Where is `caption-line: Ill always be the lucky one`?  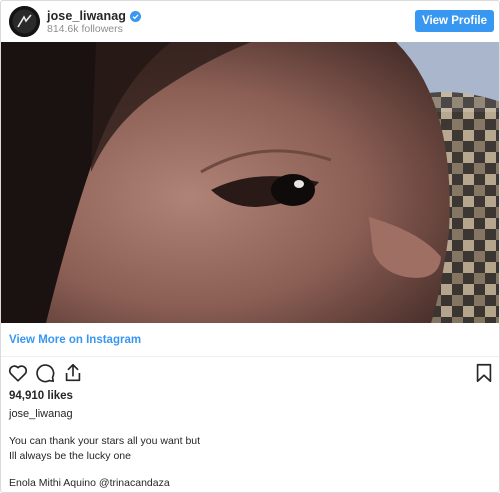
caption-line: Ill always be the lucky one is located at coordinates (70, 456).